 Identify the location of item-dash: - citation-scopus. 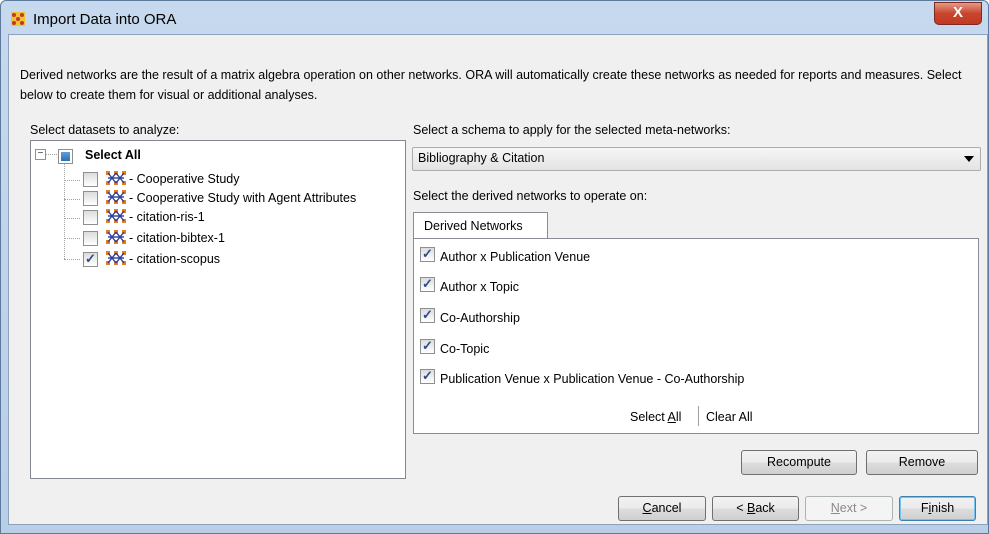
(174, 261).